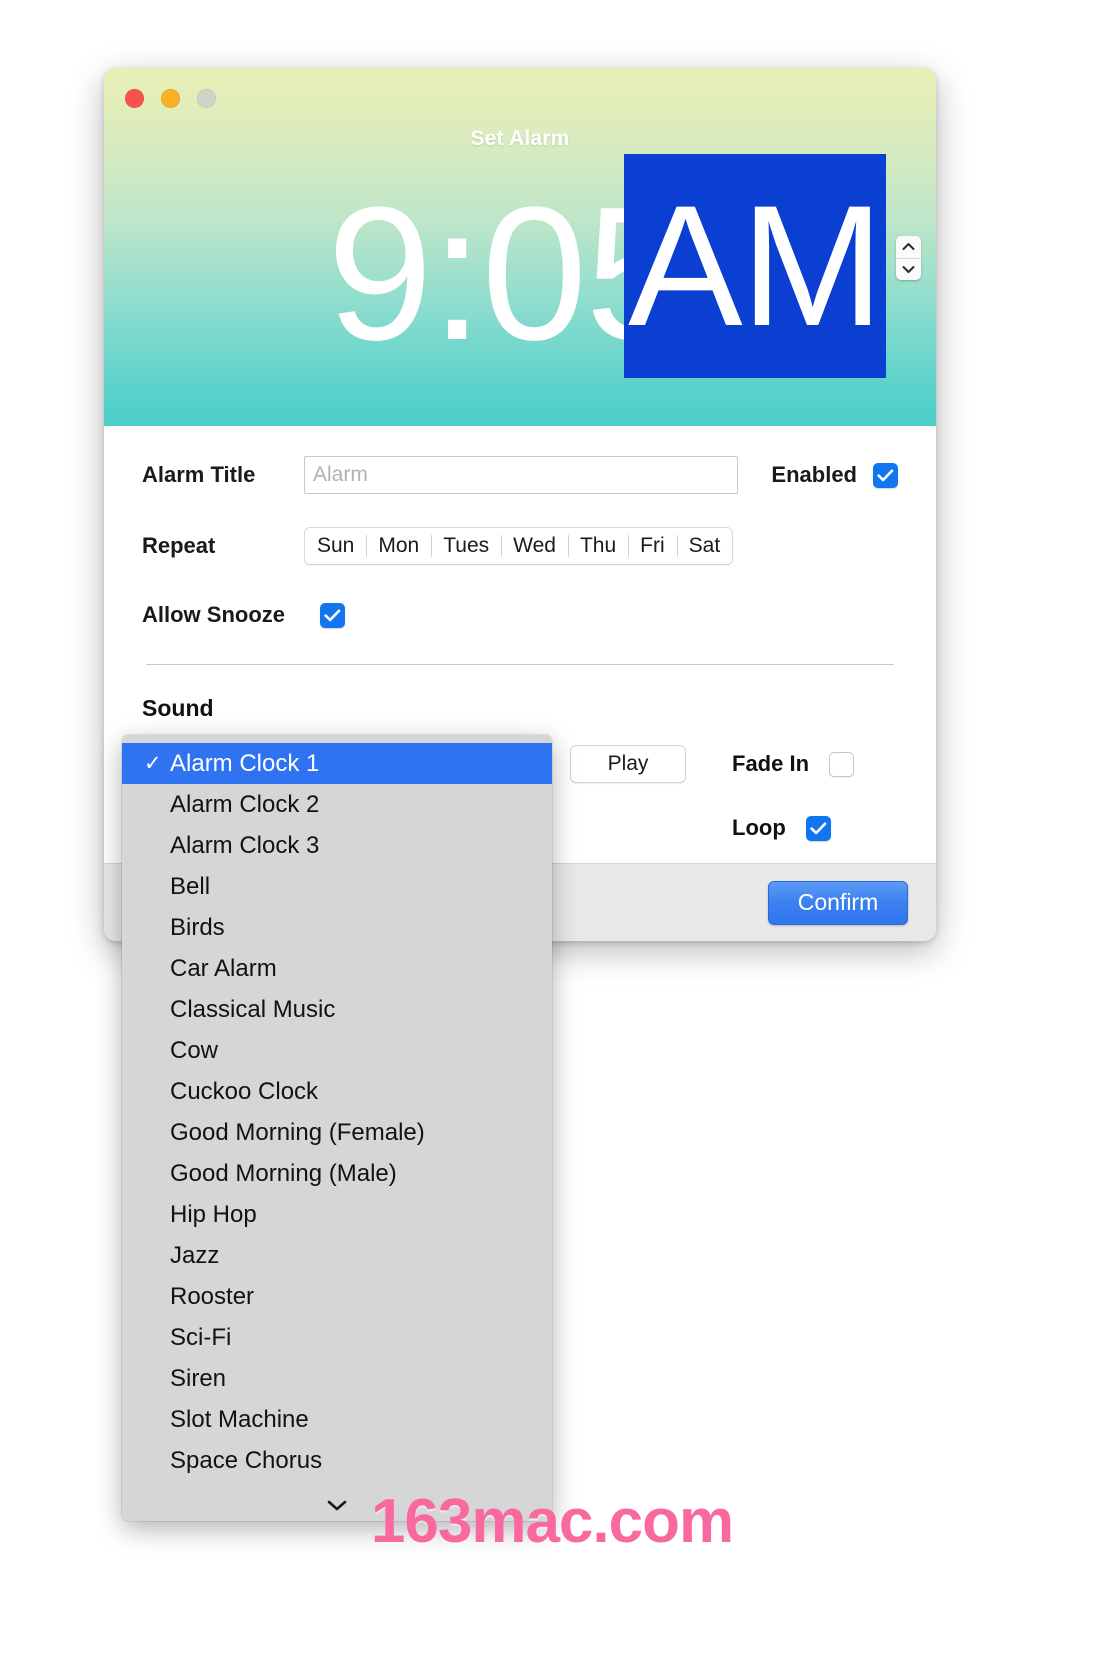 The height and width of the screenshot is (1666, 1104). I want to click on stepper-up-button, so click(908, 247).